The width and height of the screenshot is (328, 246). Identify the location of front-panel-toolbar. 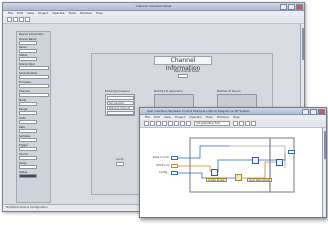
(153, 20).